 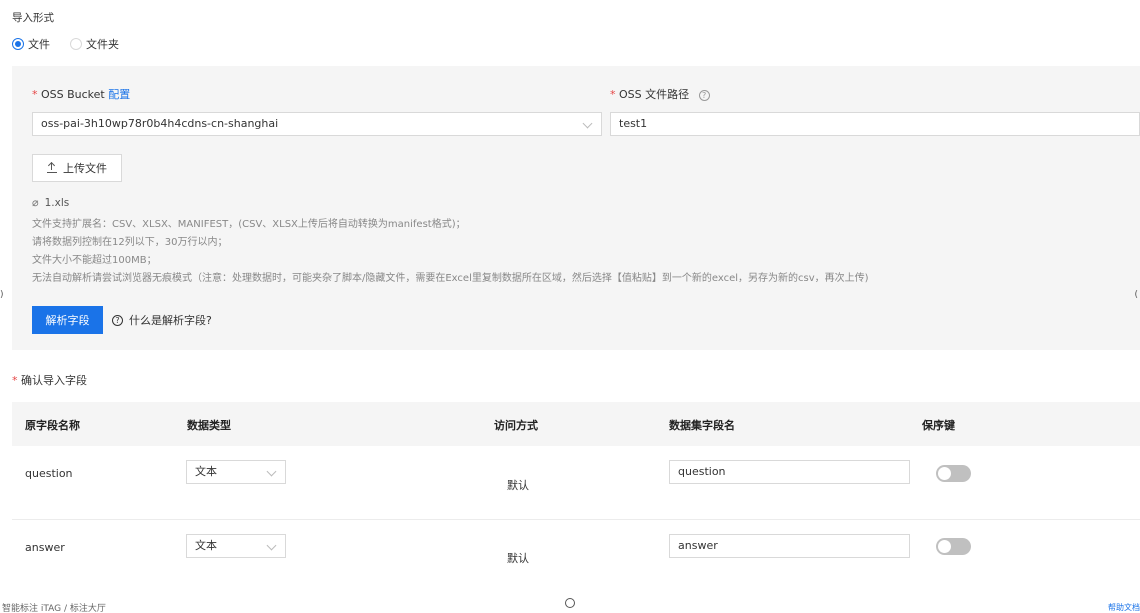 What do you see at coordinates (317, 124) in the screenshot?
I see `oss-bucket-select: oss-pai-3h10wp78r0b4h4cdns-cn-shanghai` at bounding box center [317, 124].